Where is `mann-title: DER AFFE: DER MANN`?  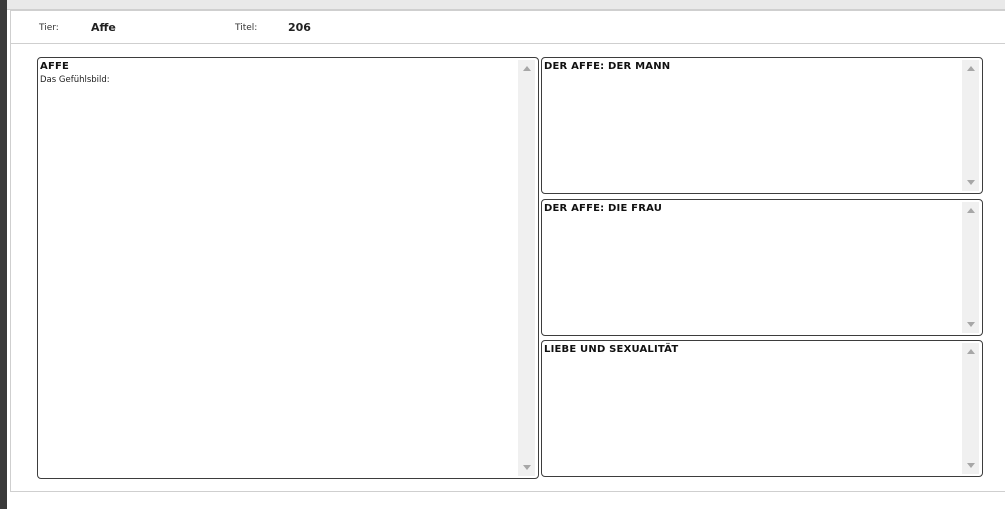
mann-title: DER AFFE: DER MANN is located at coordinates (607, 66).